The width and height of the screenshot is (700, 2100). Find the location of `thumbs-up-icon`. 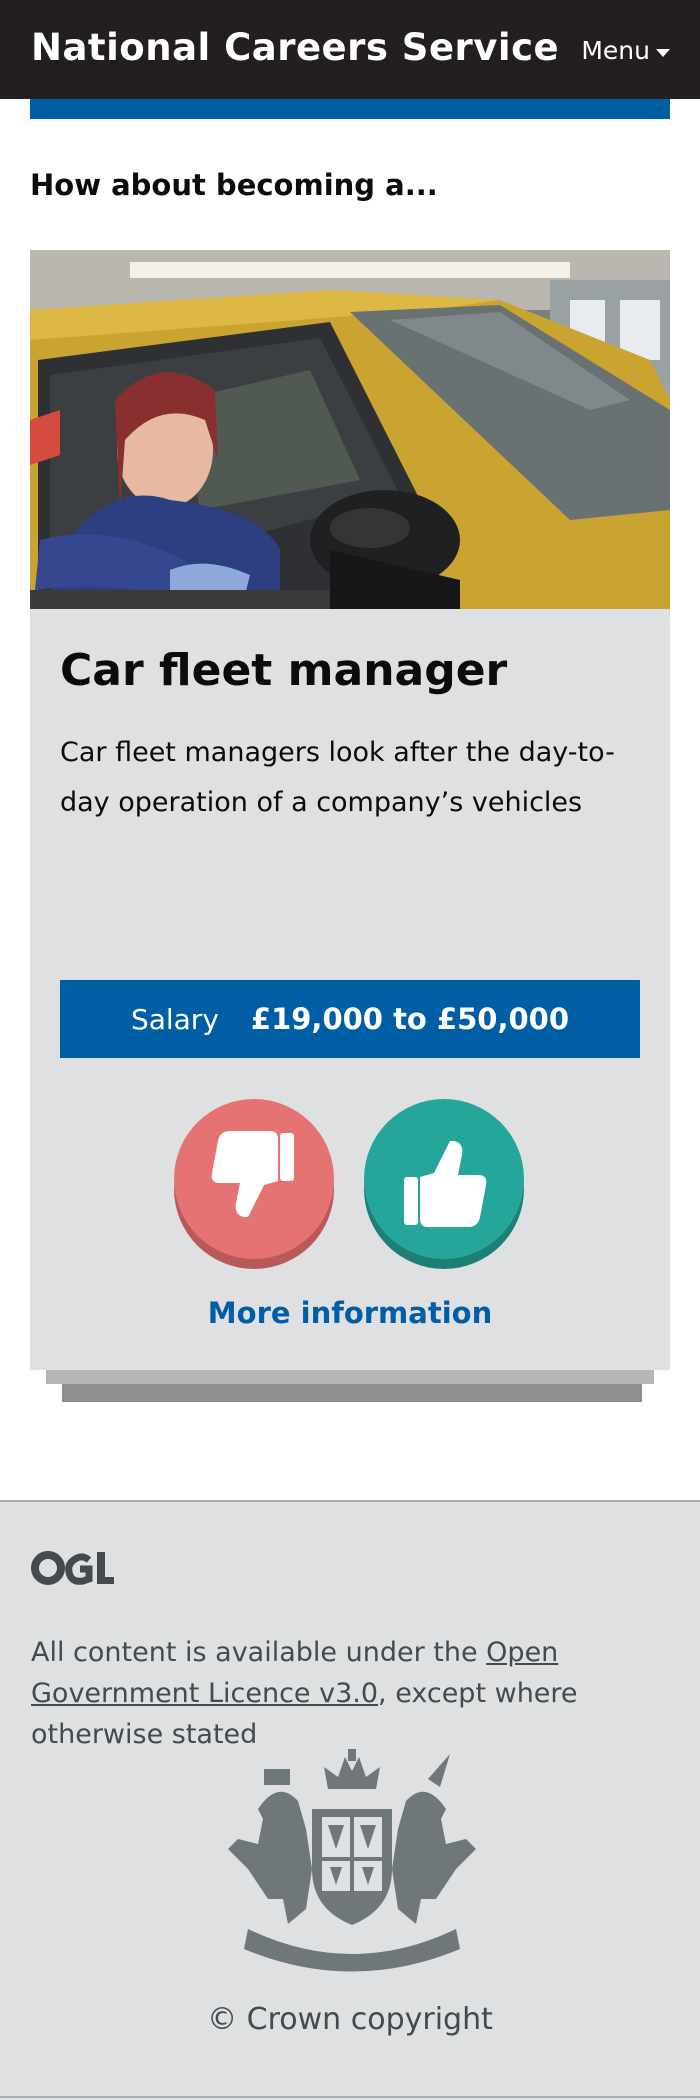

thumbs-up-icon is located at coordinates (444, 1184).